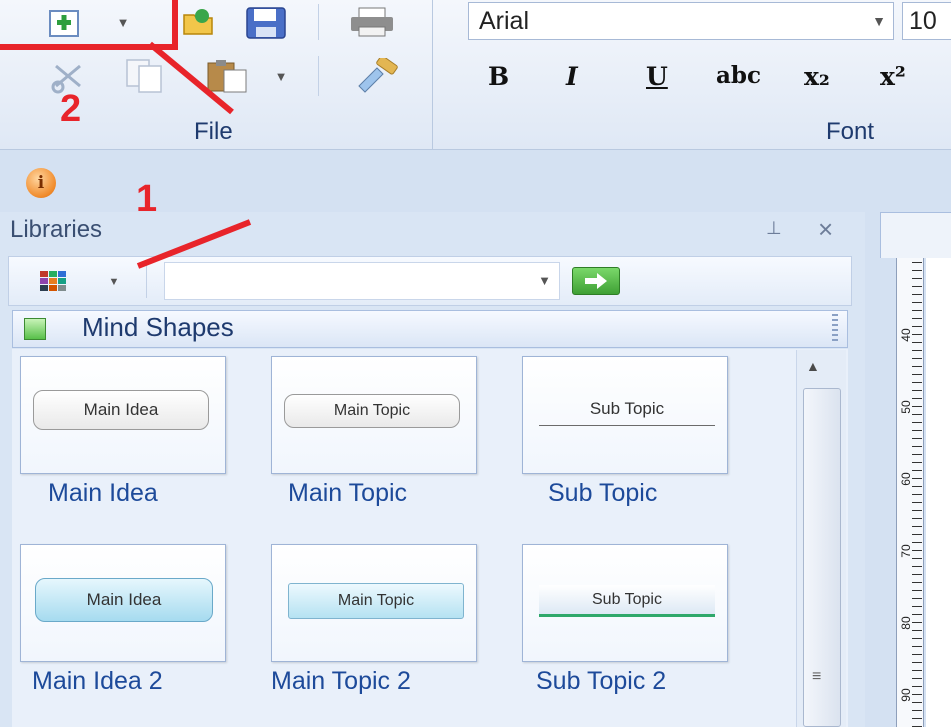 Image resolution: width=951 pixels, height=727 pixels. I want to click on subscript-button: x₂, so click(817, 76).